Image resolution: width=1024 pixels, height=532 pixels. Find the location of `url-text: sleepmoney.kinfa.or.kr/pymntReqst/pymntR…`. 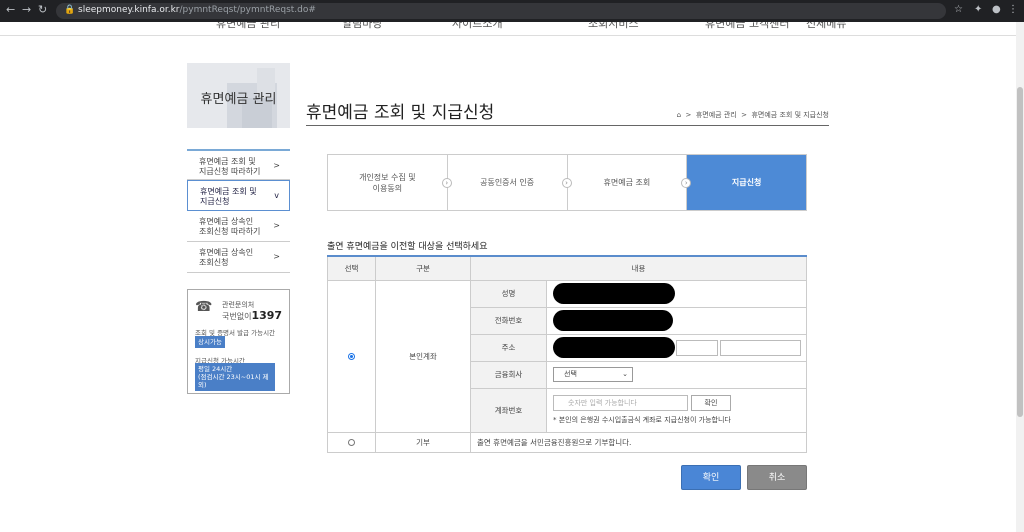

url-text: sleepmoney.kinfa.or.kr/pymntReqst/pymntR… is located at coordinates (197, 10).